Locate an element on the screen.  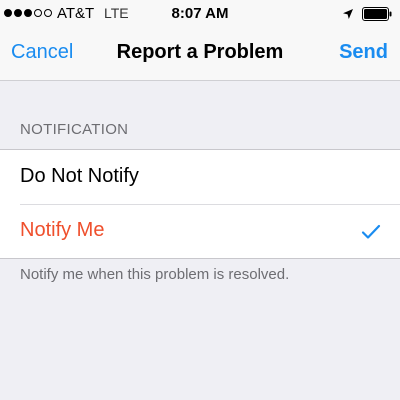
location-arrow-icon is located at coordinates (348, 14).